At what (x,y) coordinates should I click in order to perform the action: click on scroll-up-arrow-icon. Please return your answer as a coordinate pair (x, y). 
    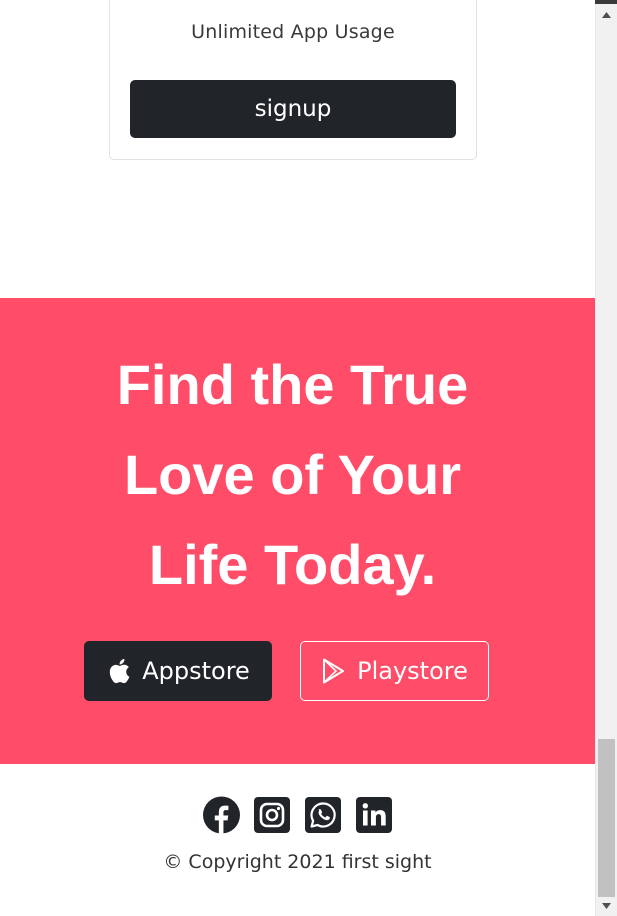
    Looking at the image, I should click on (606, 14).